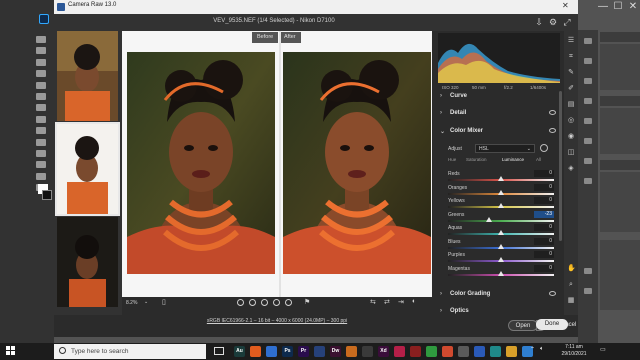  I want to click on swatches-icon, so click(588, 181).